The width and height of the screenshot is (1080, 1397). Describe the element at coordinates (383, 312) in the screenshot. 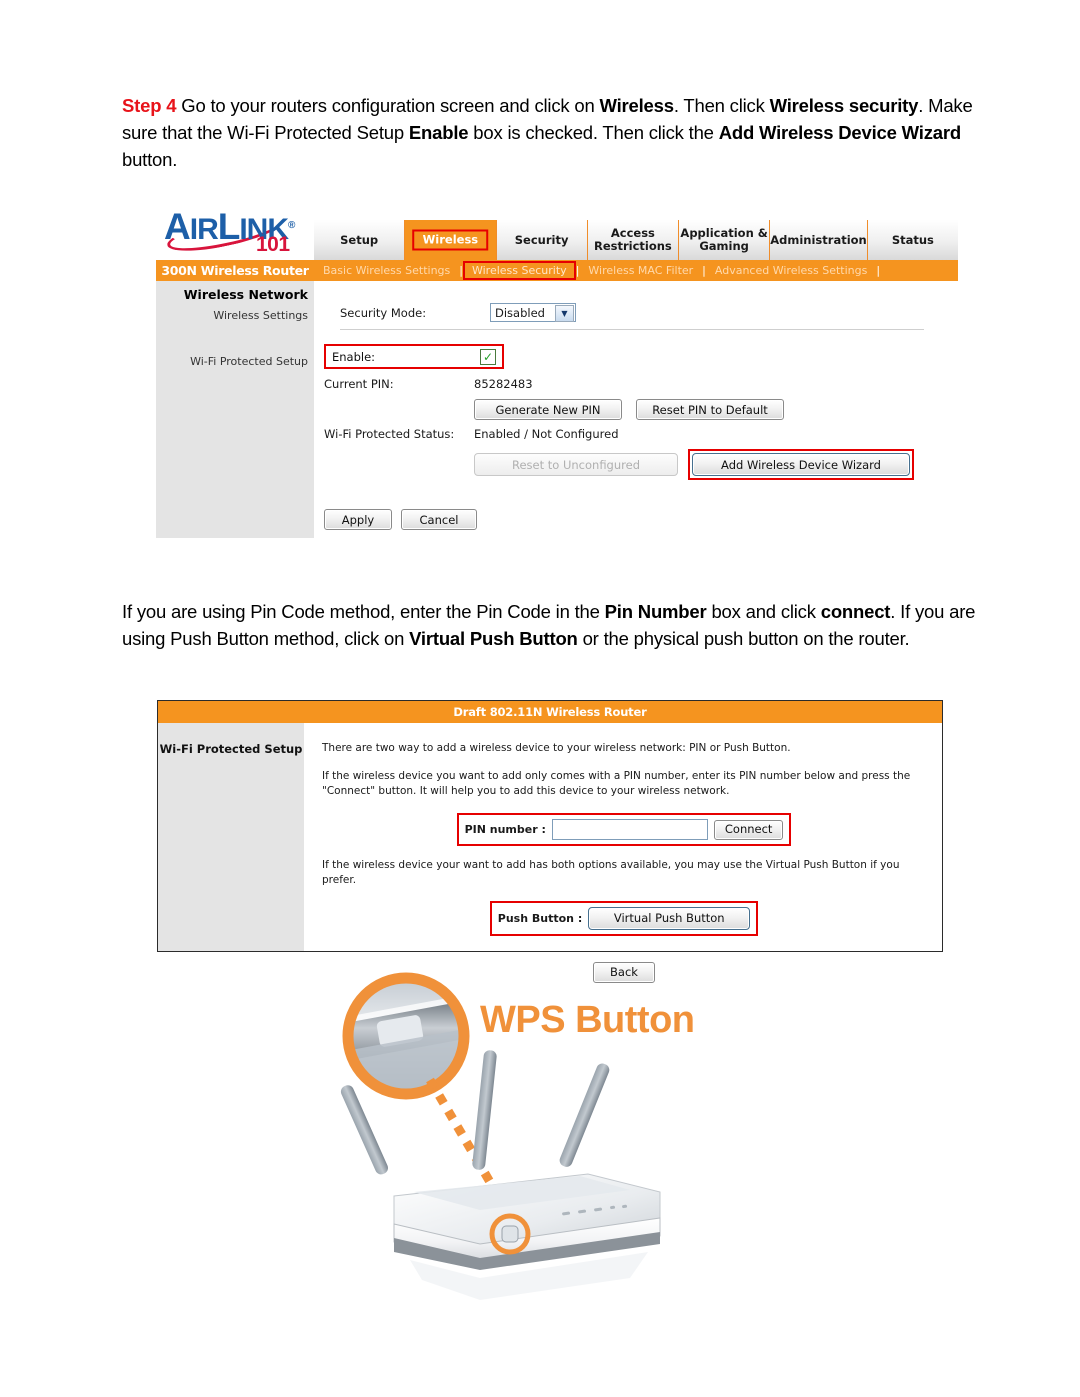

I see `security-mode-label: Security Mode:` at that location.